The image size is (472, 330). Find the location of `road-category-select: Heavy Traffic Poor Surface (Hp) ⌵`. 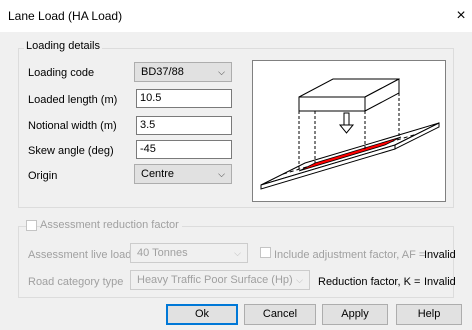

road-category-select: Heavy Traffic Poor Surface (Hp) ⌵ is located at coordinates (220, 280).